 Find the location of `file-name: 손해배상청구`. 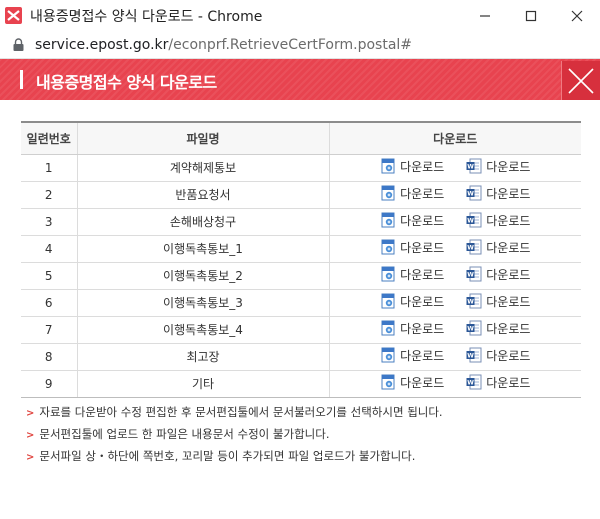

file-name: 손해배상청구 is located at coordinates (202, 222).